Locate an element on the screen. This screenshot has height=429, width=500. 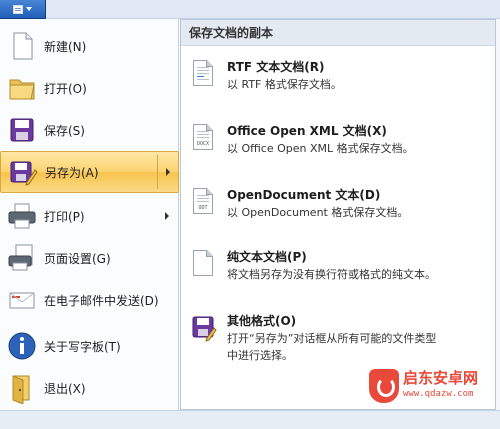
menu-item-label: 退出(X) is located at coordinates (65, 388).